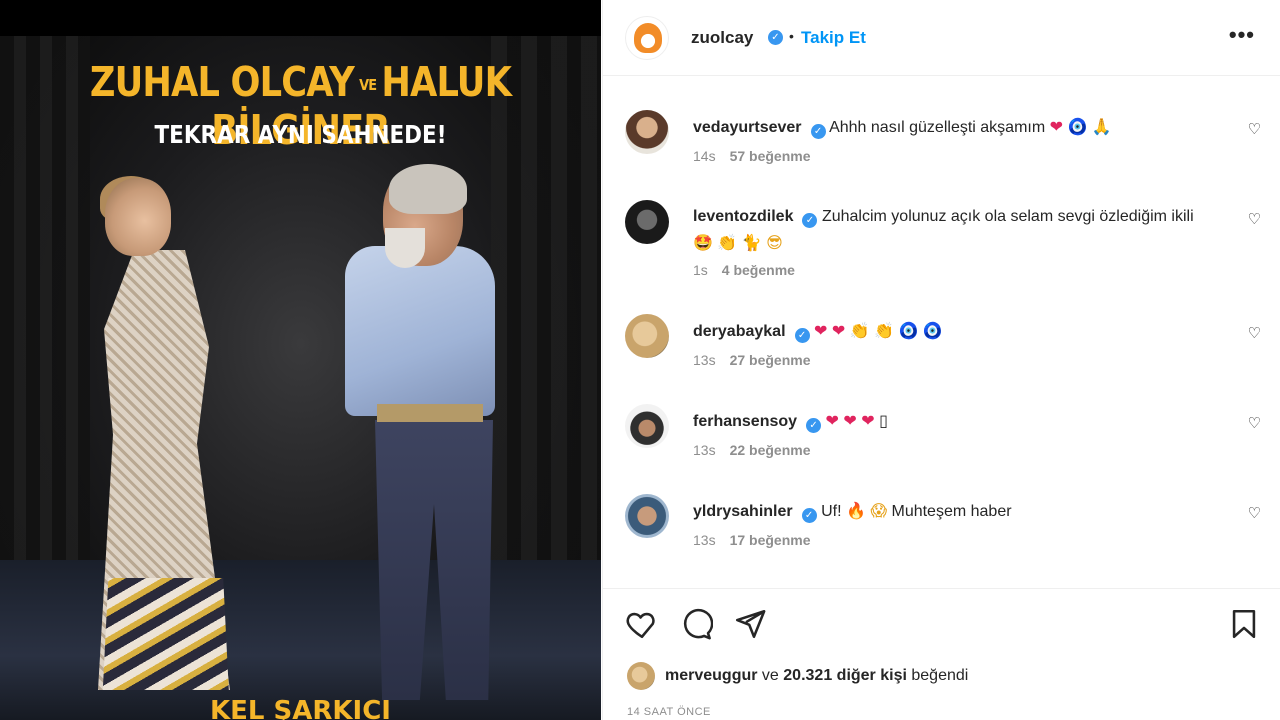  What do you see at coordinates (770, 450) in the screenshot?
I see `comment-likes: 22 beğenme` at bounding box center [770, 450].